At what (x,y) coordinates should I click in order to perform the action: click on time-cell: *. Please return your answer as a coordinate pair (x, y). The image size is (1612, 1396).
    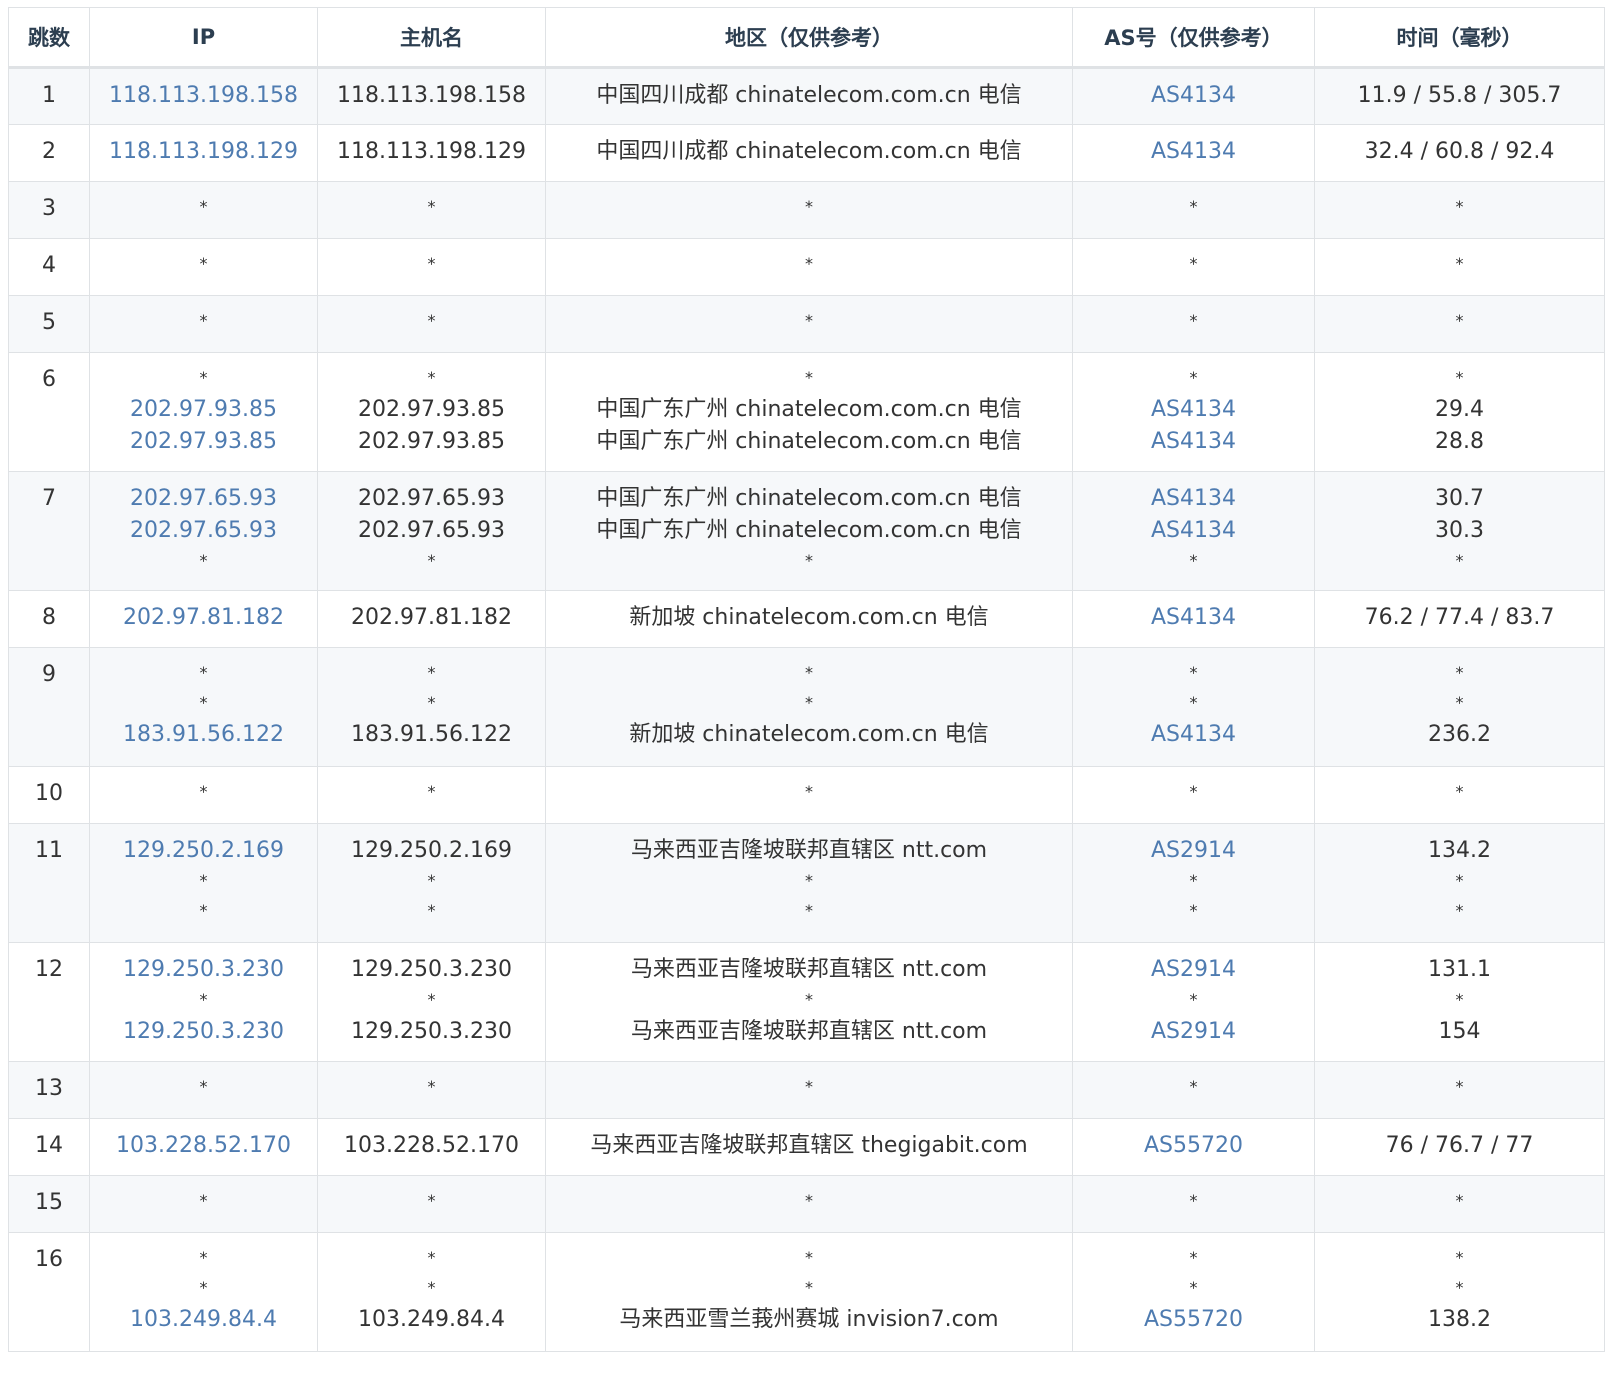
    Looking at the image, I should click on (1459, 795).